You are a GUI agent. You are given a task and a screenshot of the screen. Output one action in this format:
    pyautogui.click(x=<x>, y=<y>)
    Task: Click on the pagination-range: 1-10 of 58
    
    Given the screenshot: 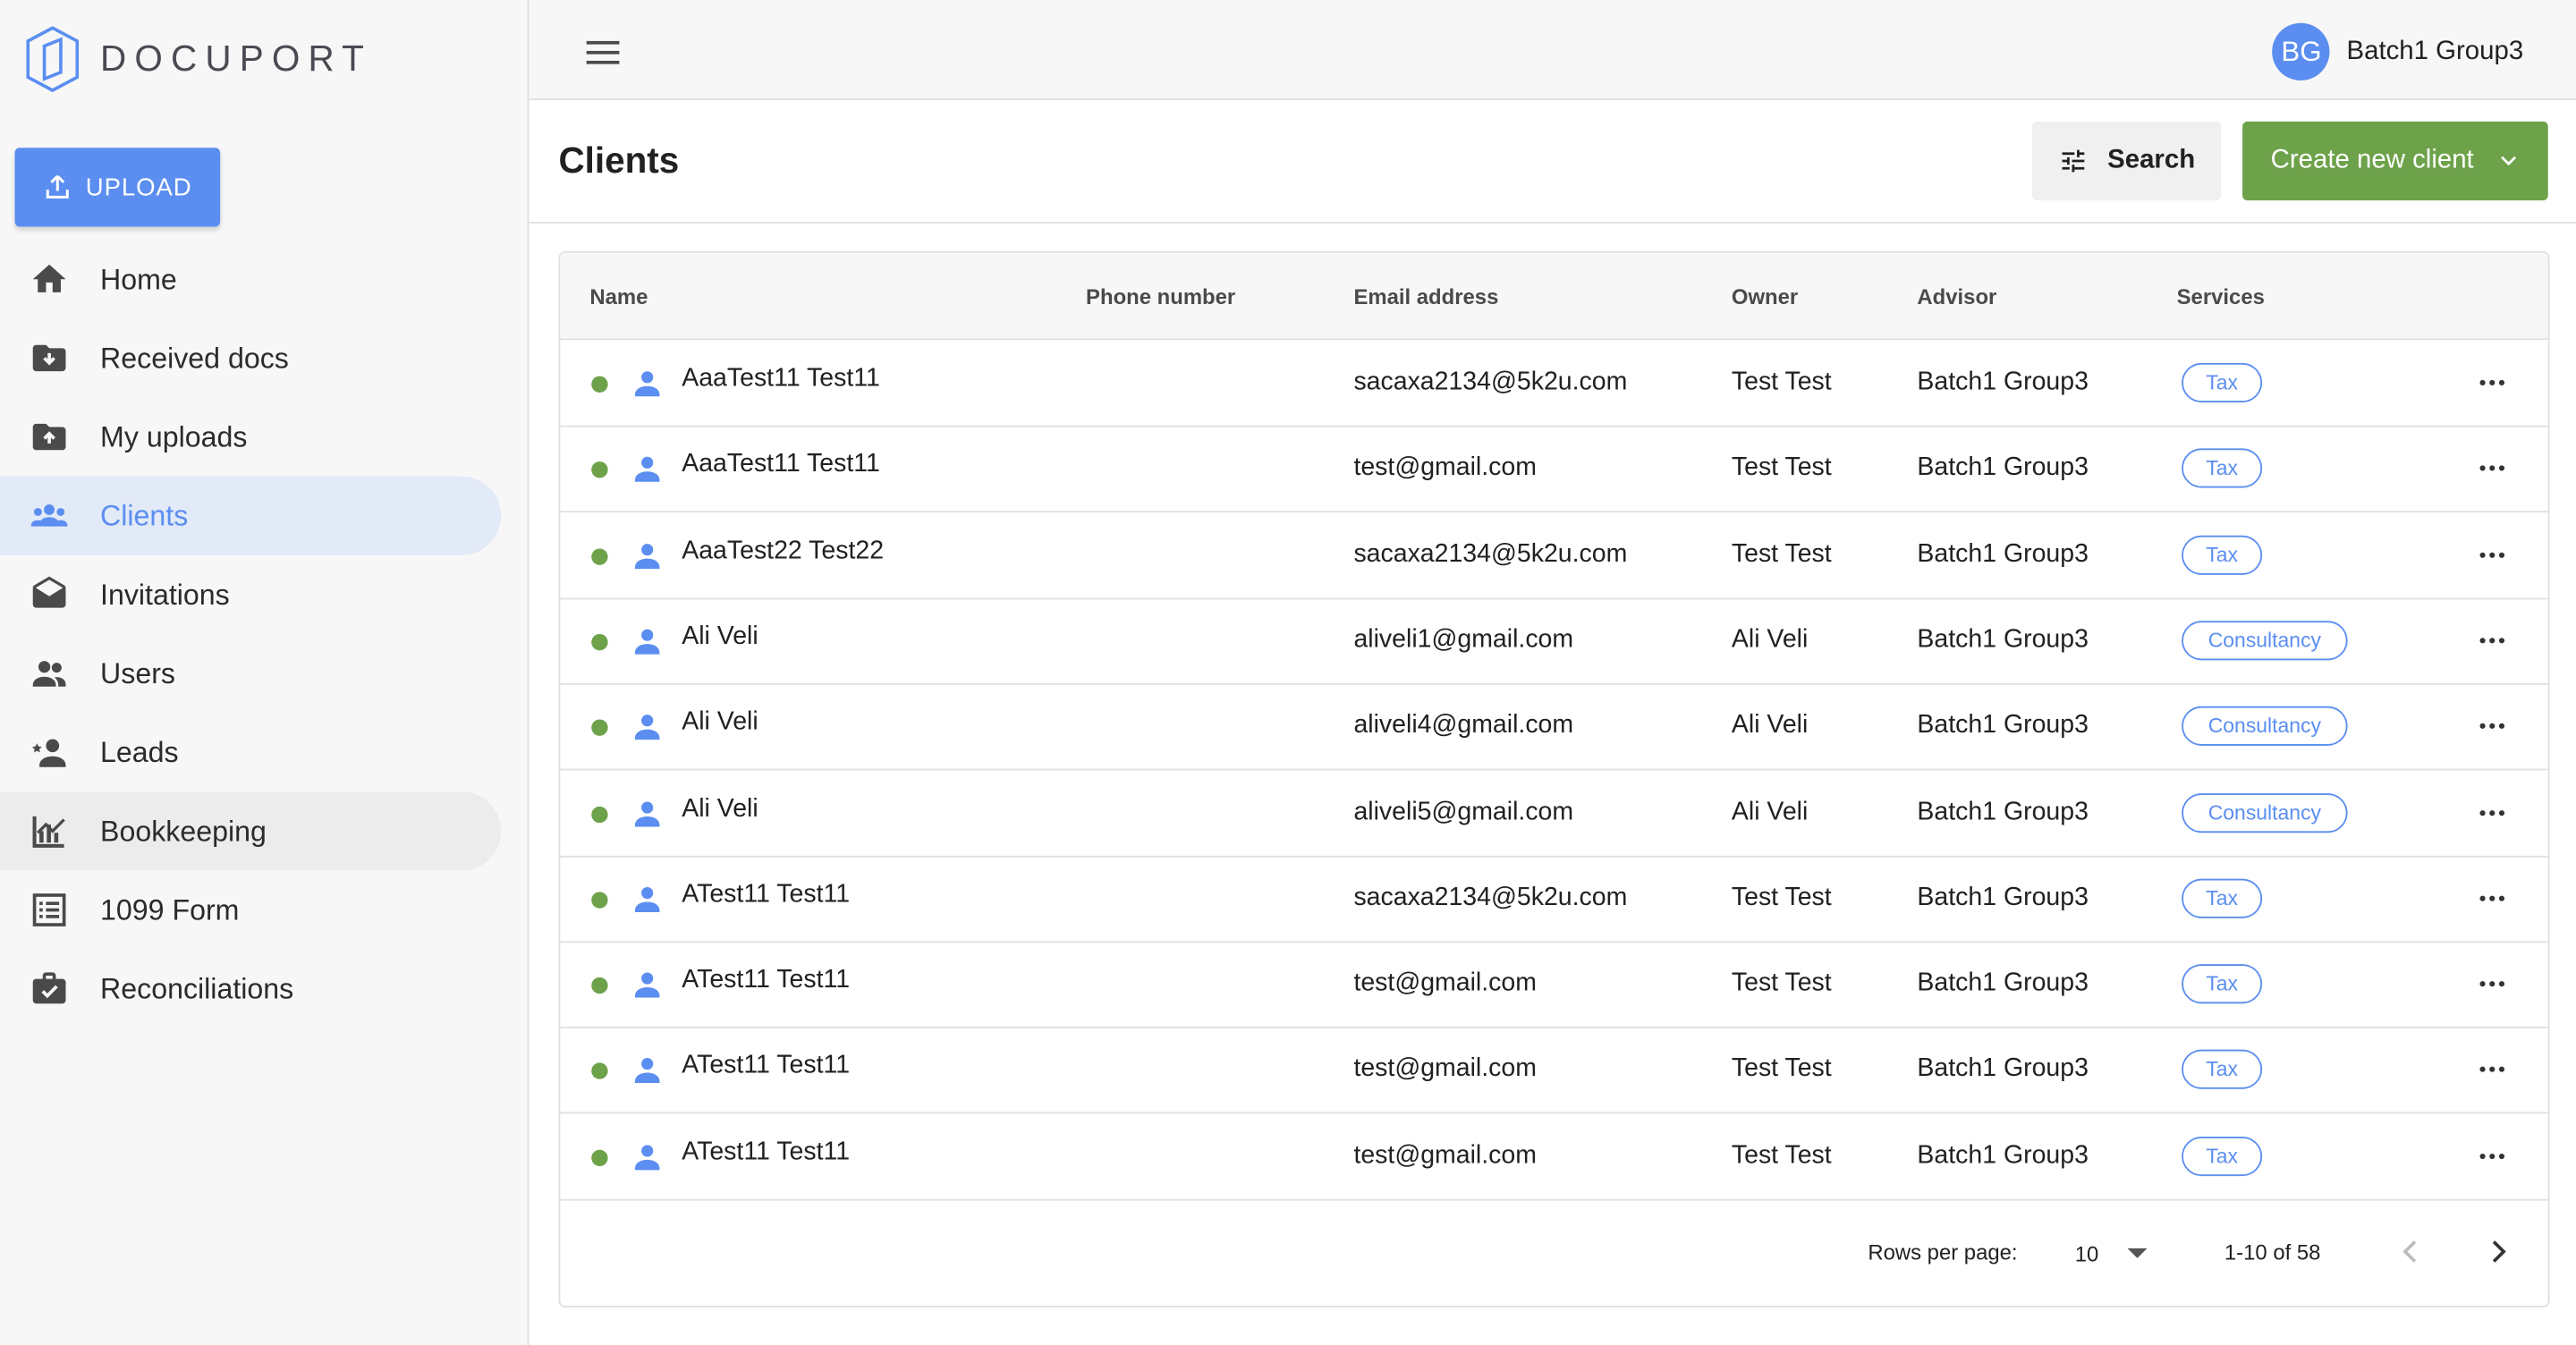 What is the action you would take?
    pyautogui.click(x=2272, y=1252)
    